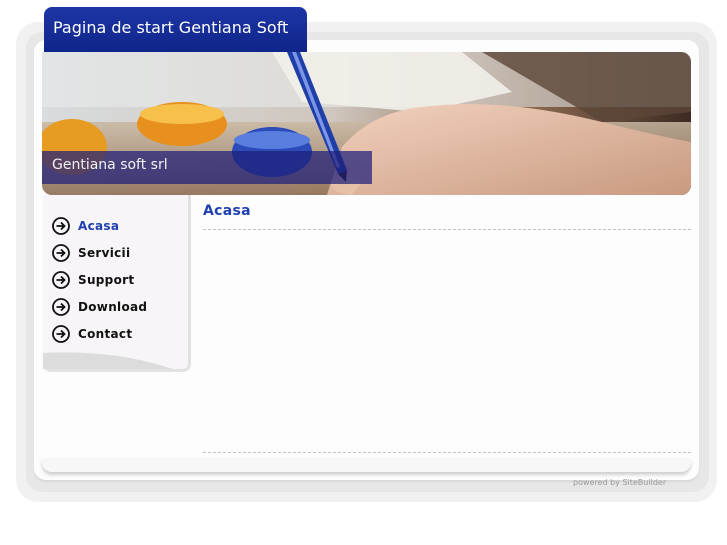 The image size is (727, 545). What do you see at coordinates (105, 334) in the screenshot?
I see `sidebar-item-label: Contact` at bounding box center [105, 334].